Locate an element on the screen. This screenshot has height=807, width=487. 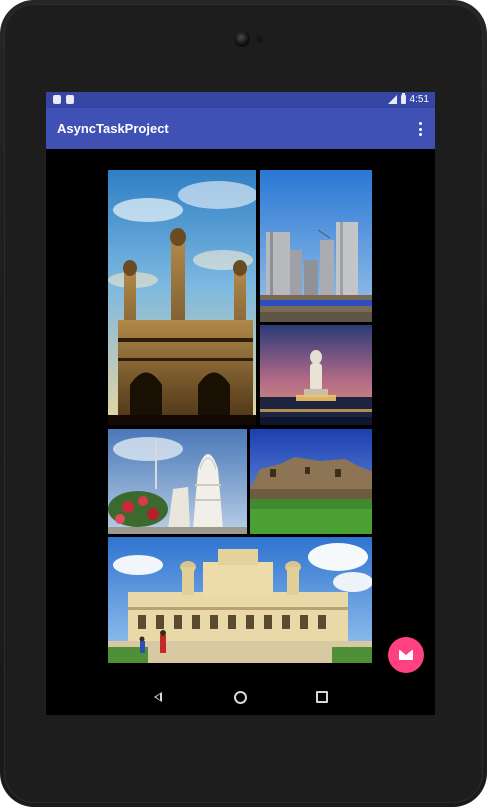
charminar-photo is located at coordinates (182, 297).